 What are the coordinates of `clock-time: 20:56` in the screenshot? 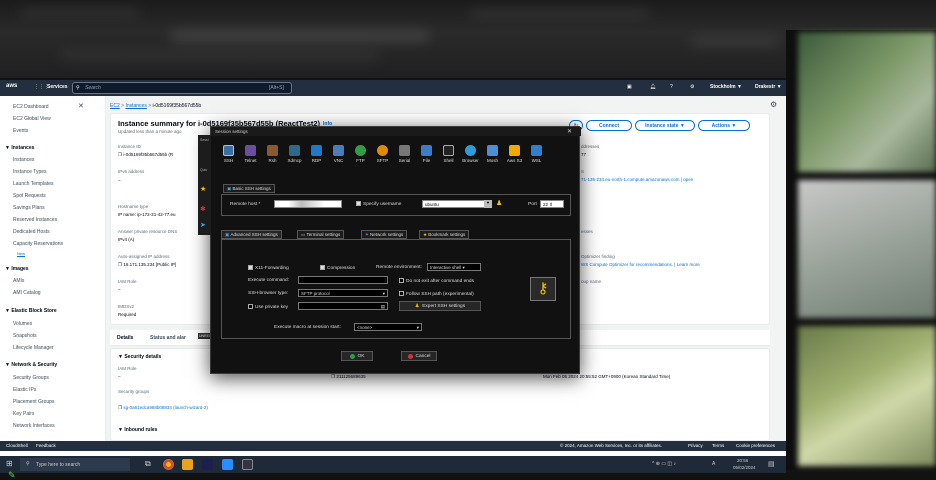 It's located at (742, 460).